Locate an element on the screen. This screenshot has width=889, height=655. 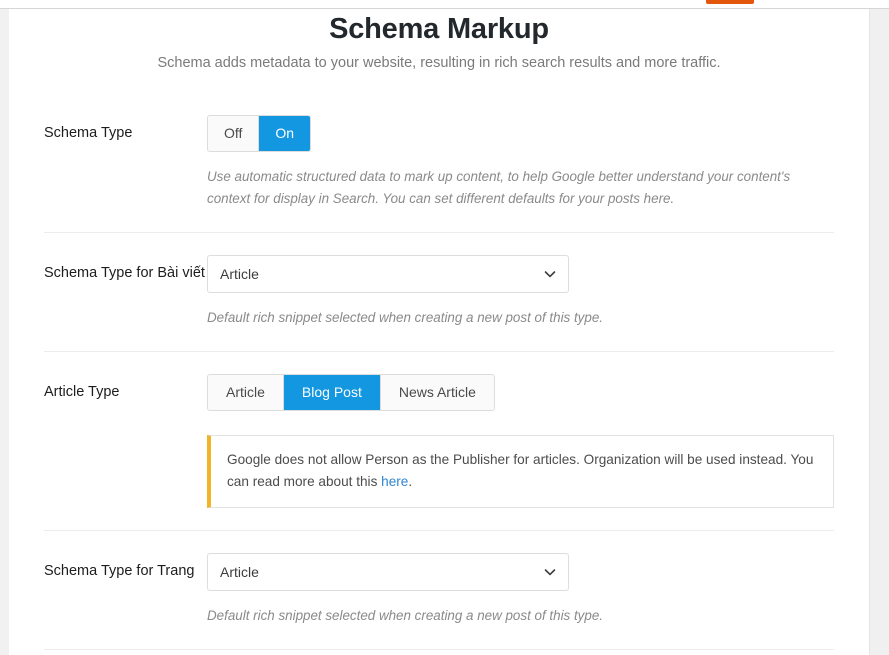
row-label-schema-type-page: Schema Type for Trang is located at coordinates (119, 571).